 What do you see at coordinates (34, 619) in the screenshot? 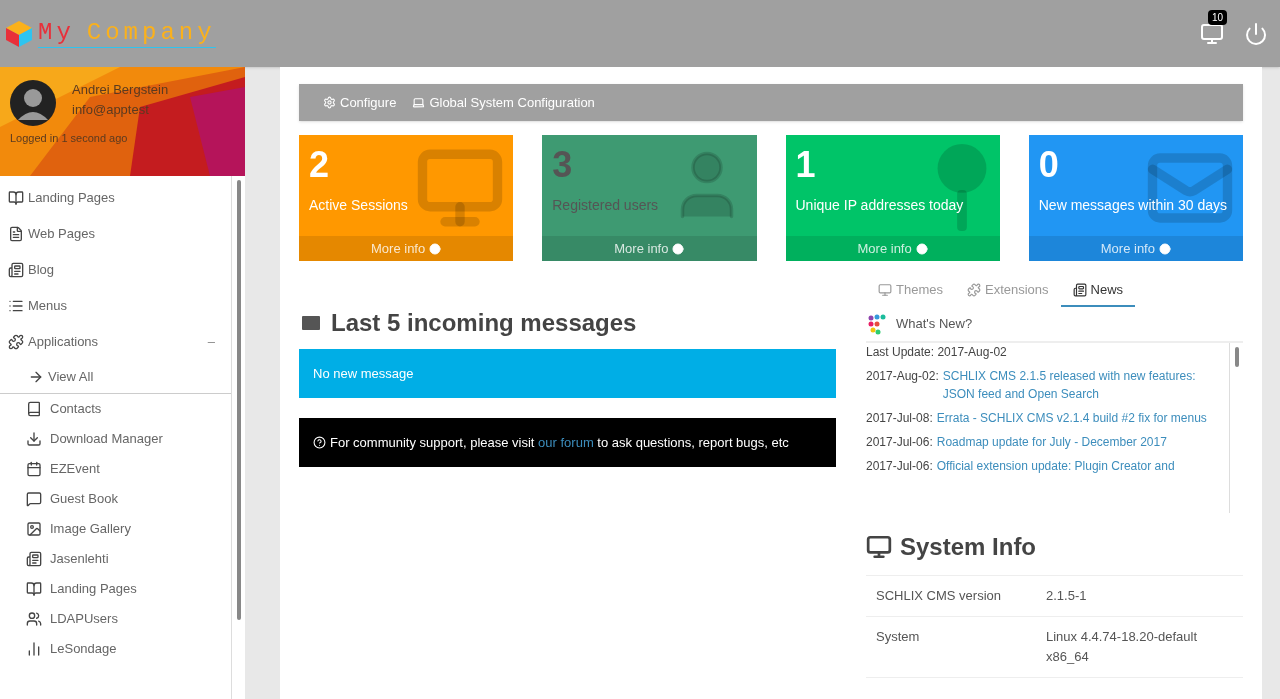
I see `users-icon` at bounding box center [34, 619].